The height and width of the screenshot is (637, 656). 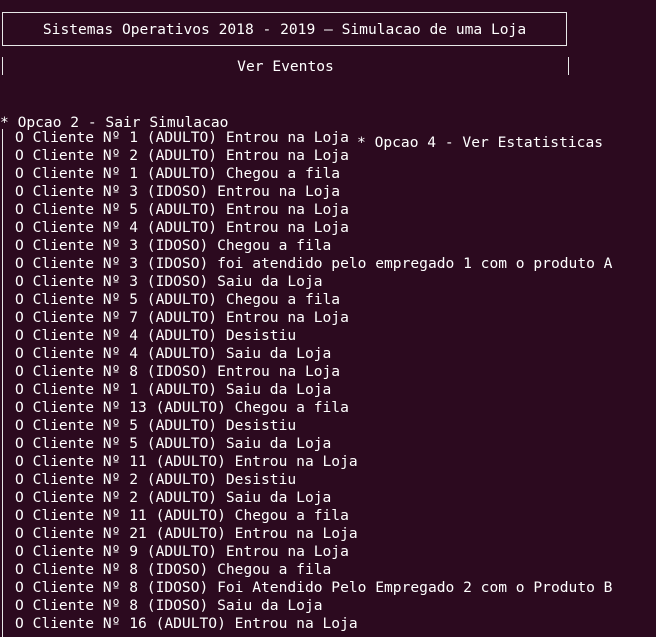 What do you see at coordinates (182, 407) in the screenshot?
I see `event-log-entry: O Cliente Nº 13 (ADULTO) Chegou a fila` at bounding box center [182, 407].